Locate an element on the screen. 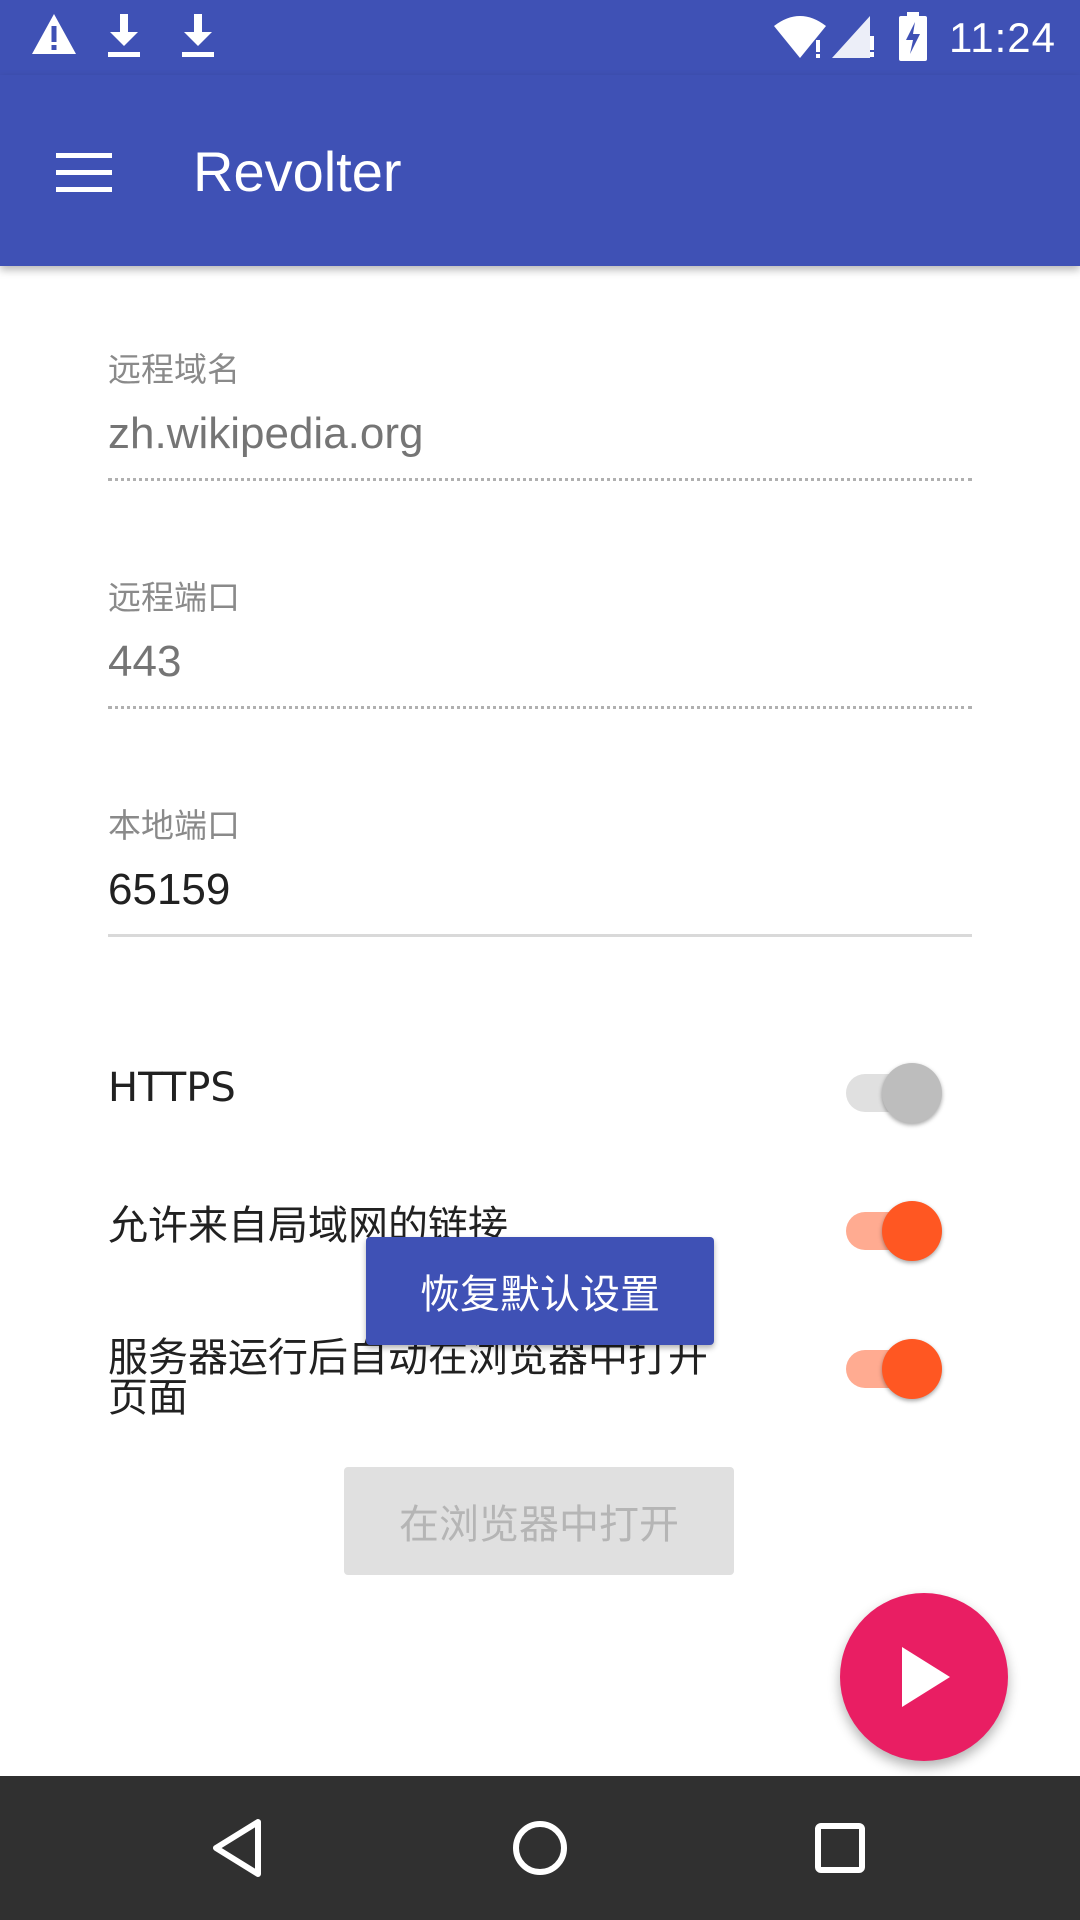 Image resolution: width=1080 pixels, height=1920 pixels. https-row: HTTPS is located at coordinates (538, 1089).